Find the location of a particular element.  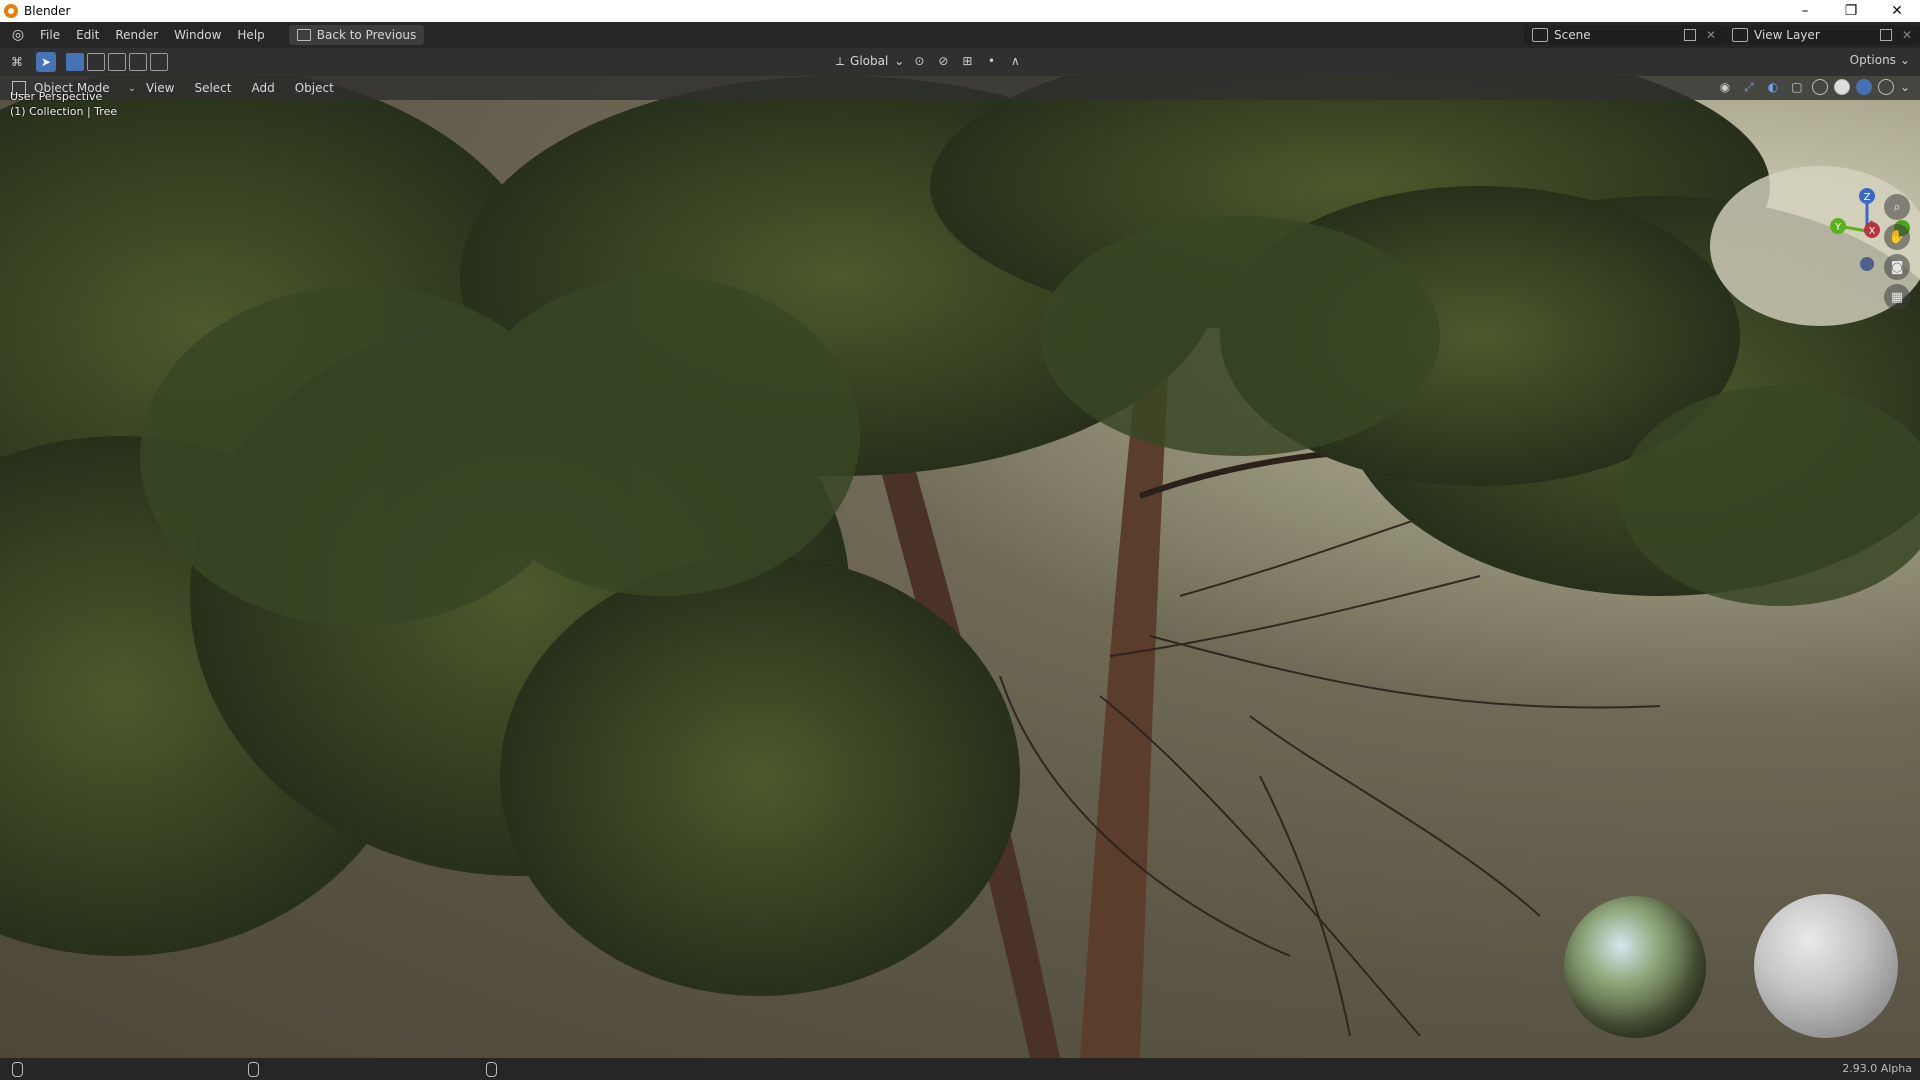

grid-icon: ▦ is located at coordinates (1897, 297).